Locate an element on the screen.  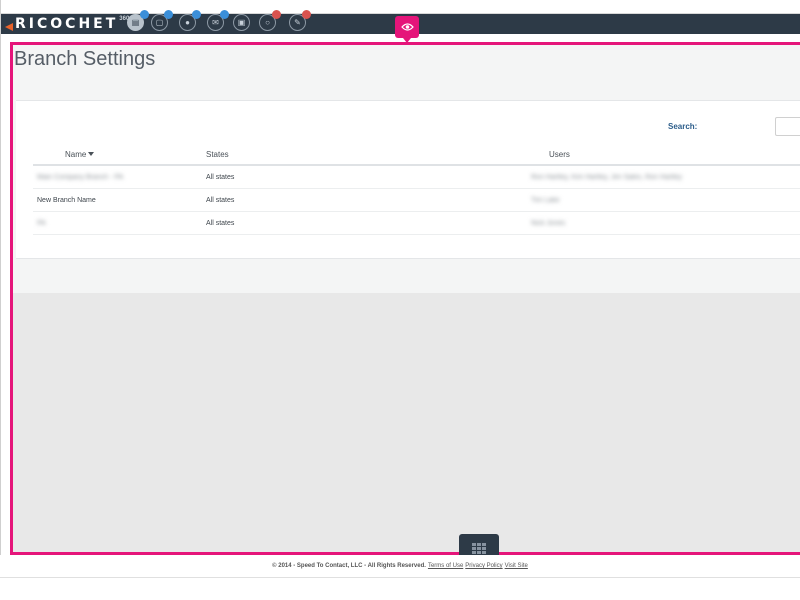
column-header-states-label: States is located at coordinates (217, 154).